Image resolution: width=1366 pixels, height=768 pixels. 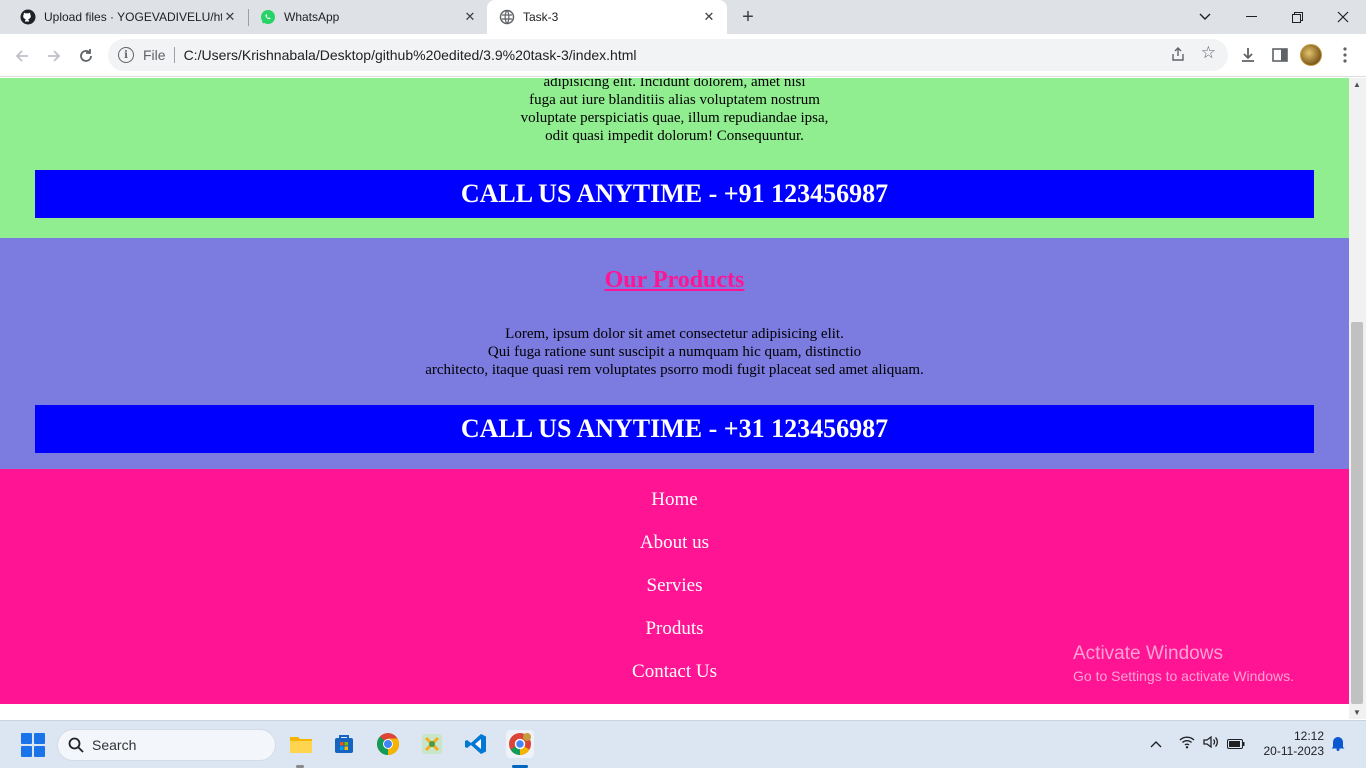 What do you see at coordinates (507, 17) in the screenshot?
I see `globe-icon` at bounding box center [507, 17].